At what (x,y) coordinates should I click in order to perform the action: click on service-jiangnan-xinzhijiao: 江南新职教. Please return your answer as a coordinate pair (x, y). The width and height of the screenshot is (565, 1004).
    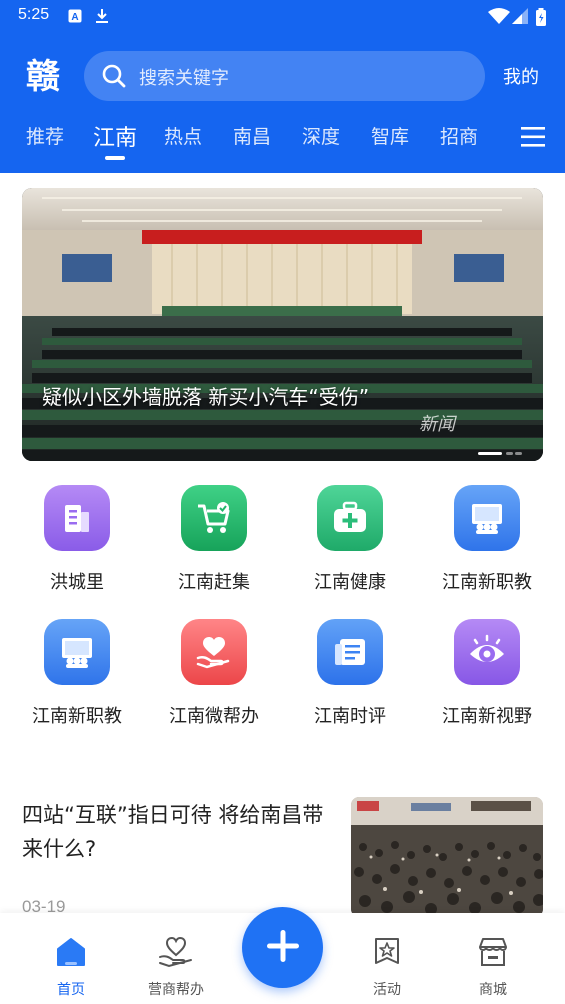
    Looking at the image, I should click on (487, 539).